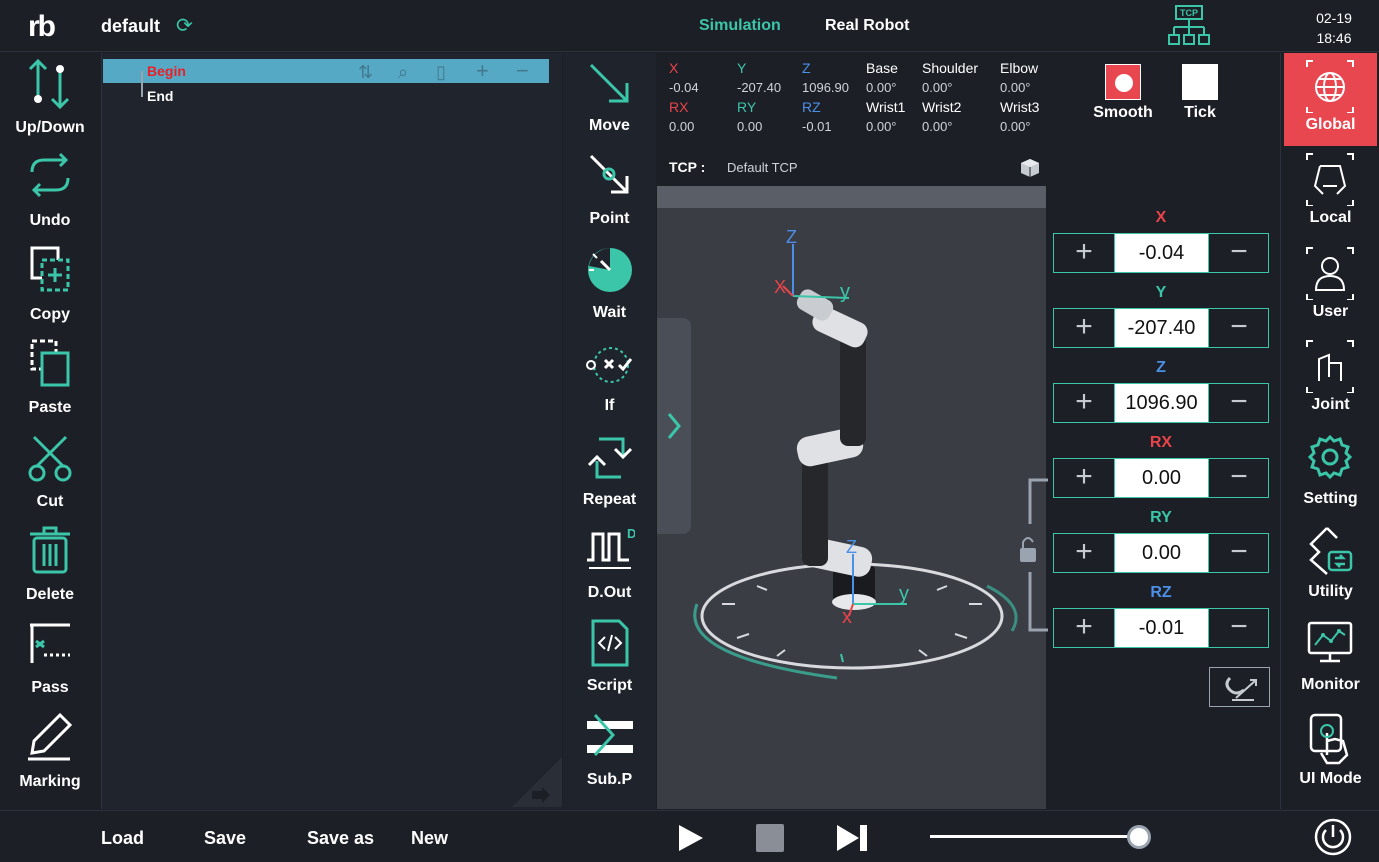  I want to click on doc-icon: ▯, so click(441, 72).